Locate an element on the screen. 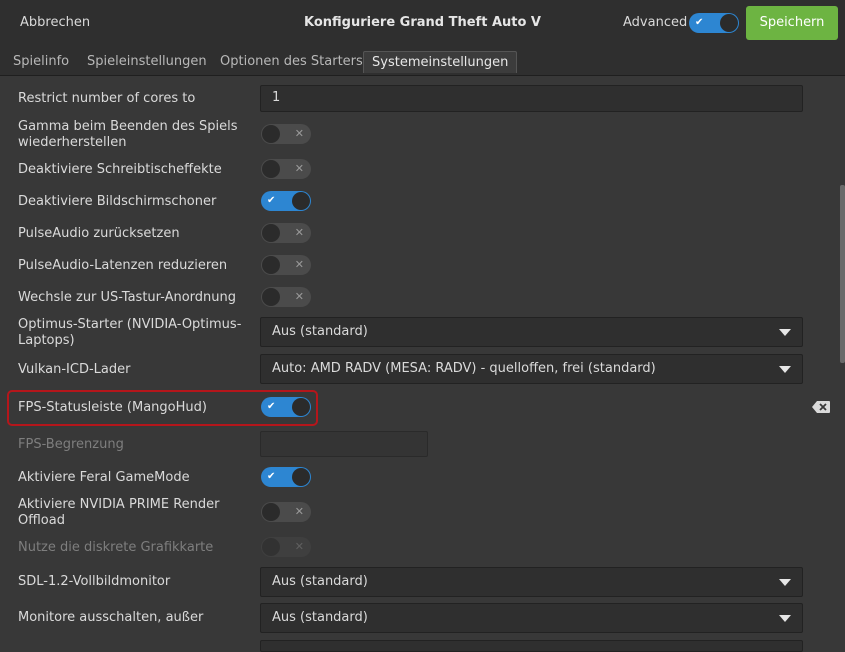 The image size is (845, 652). us-keyboard-toggle: ✕ is located at coordinates (286, 297).